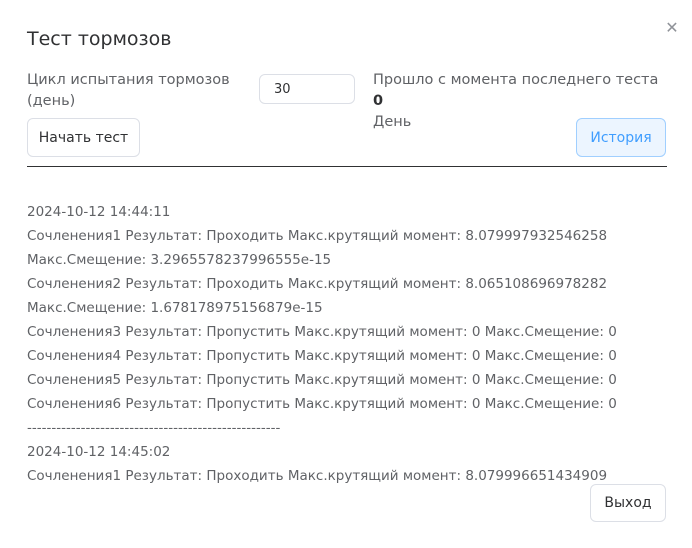 This screenshot has width=692, height=548. I want to click on divider, so click(347, 166).